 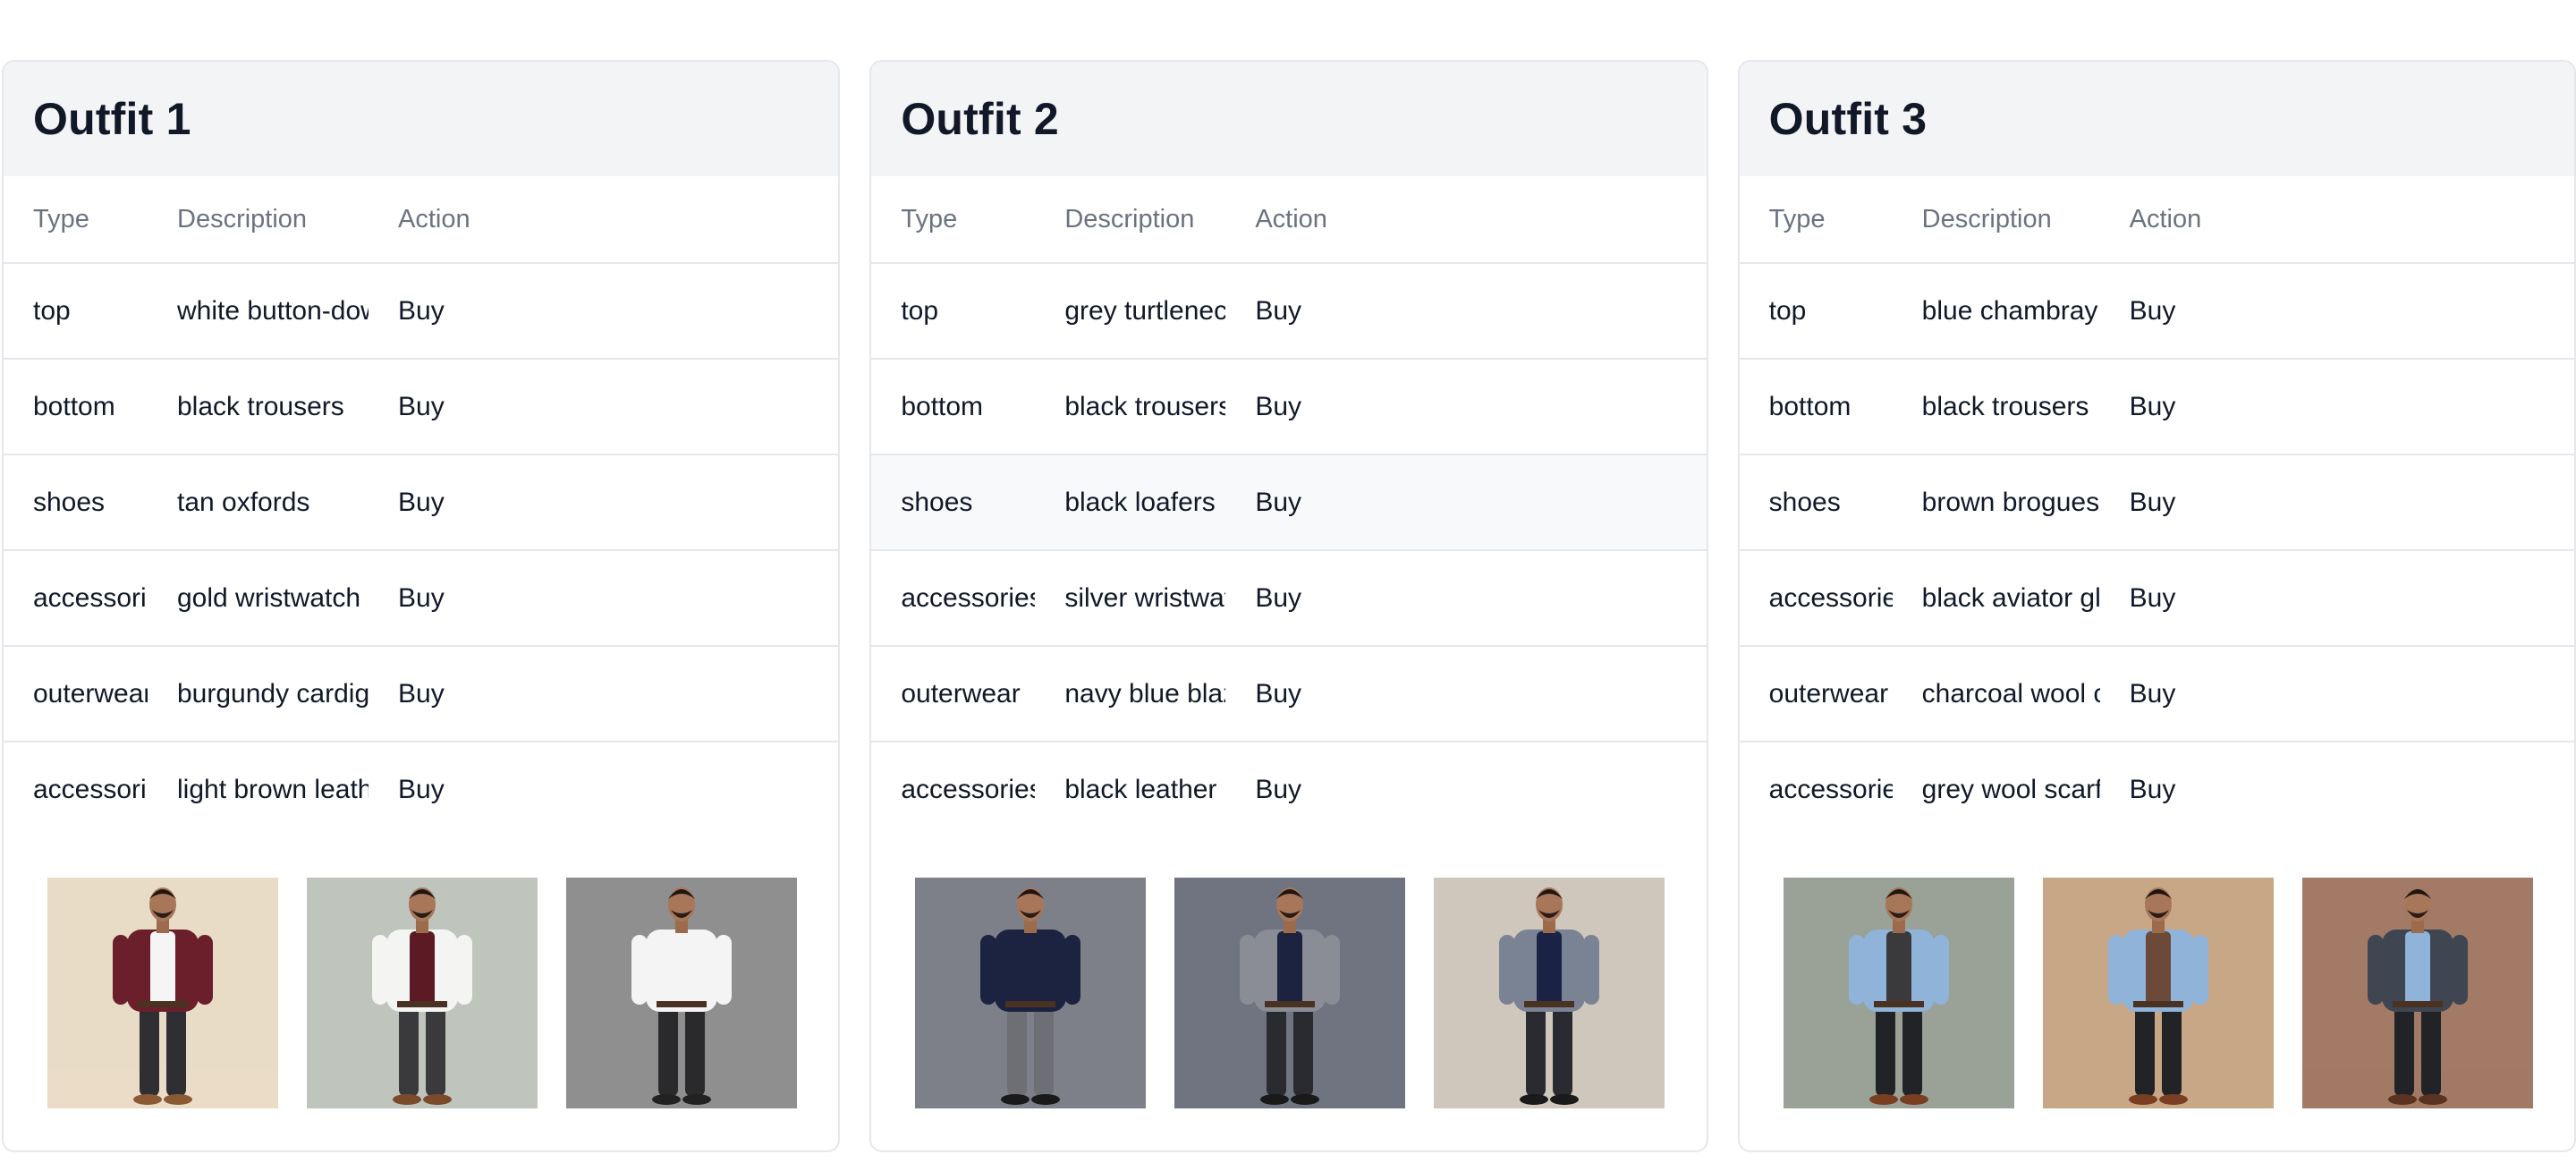 I want to click on table-row: accessories_1gold wristwatchBuy, so click(x=421, y=598).